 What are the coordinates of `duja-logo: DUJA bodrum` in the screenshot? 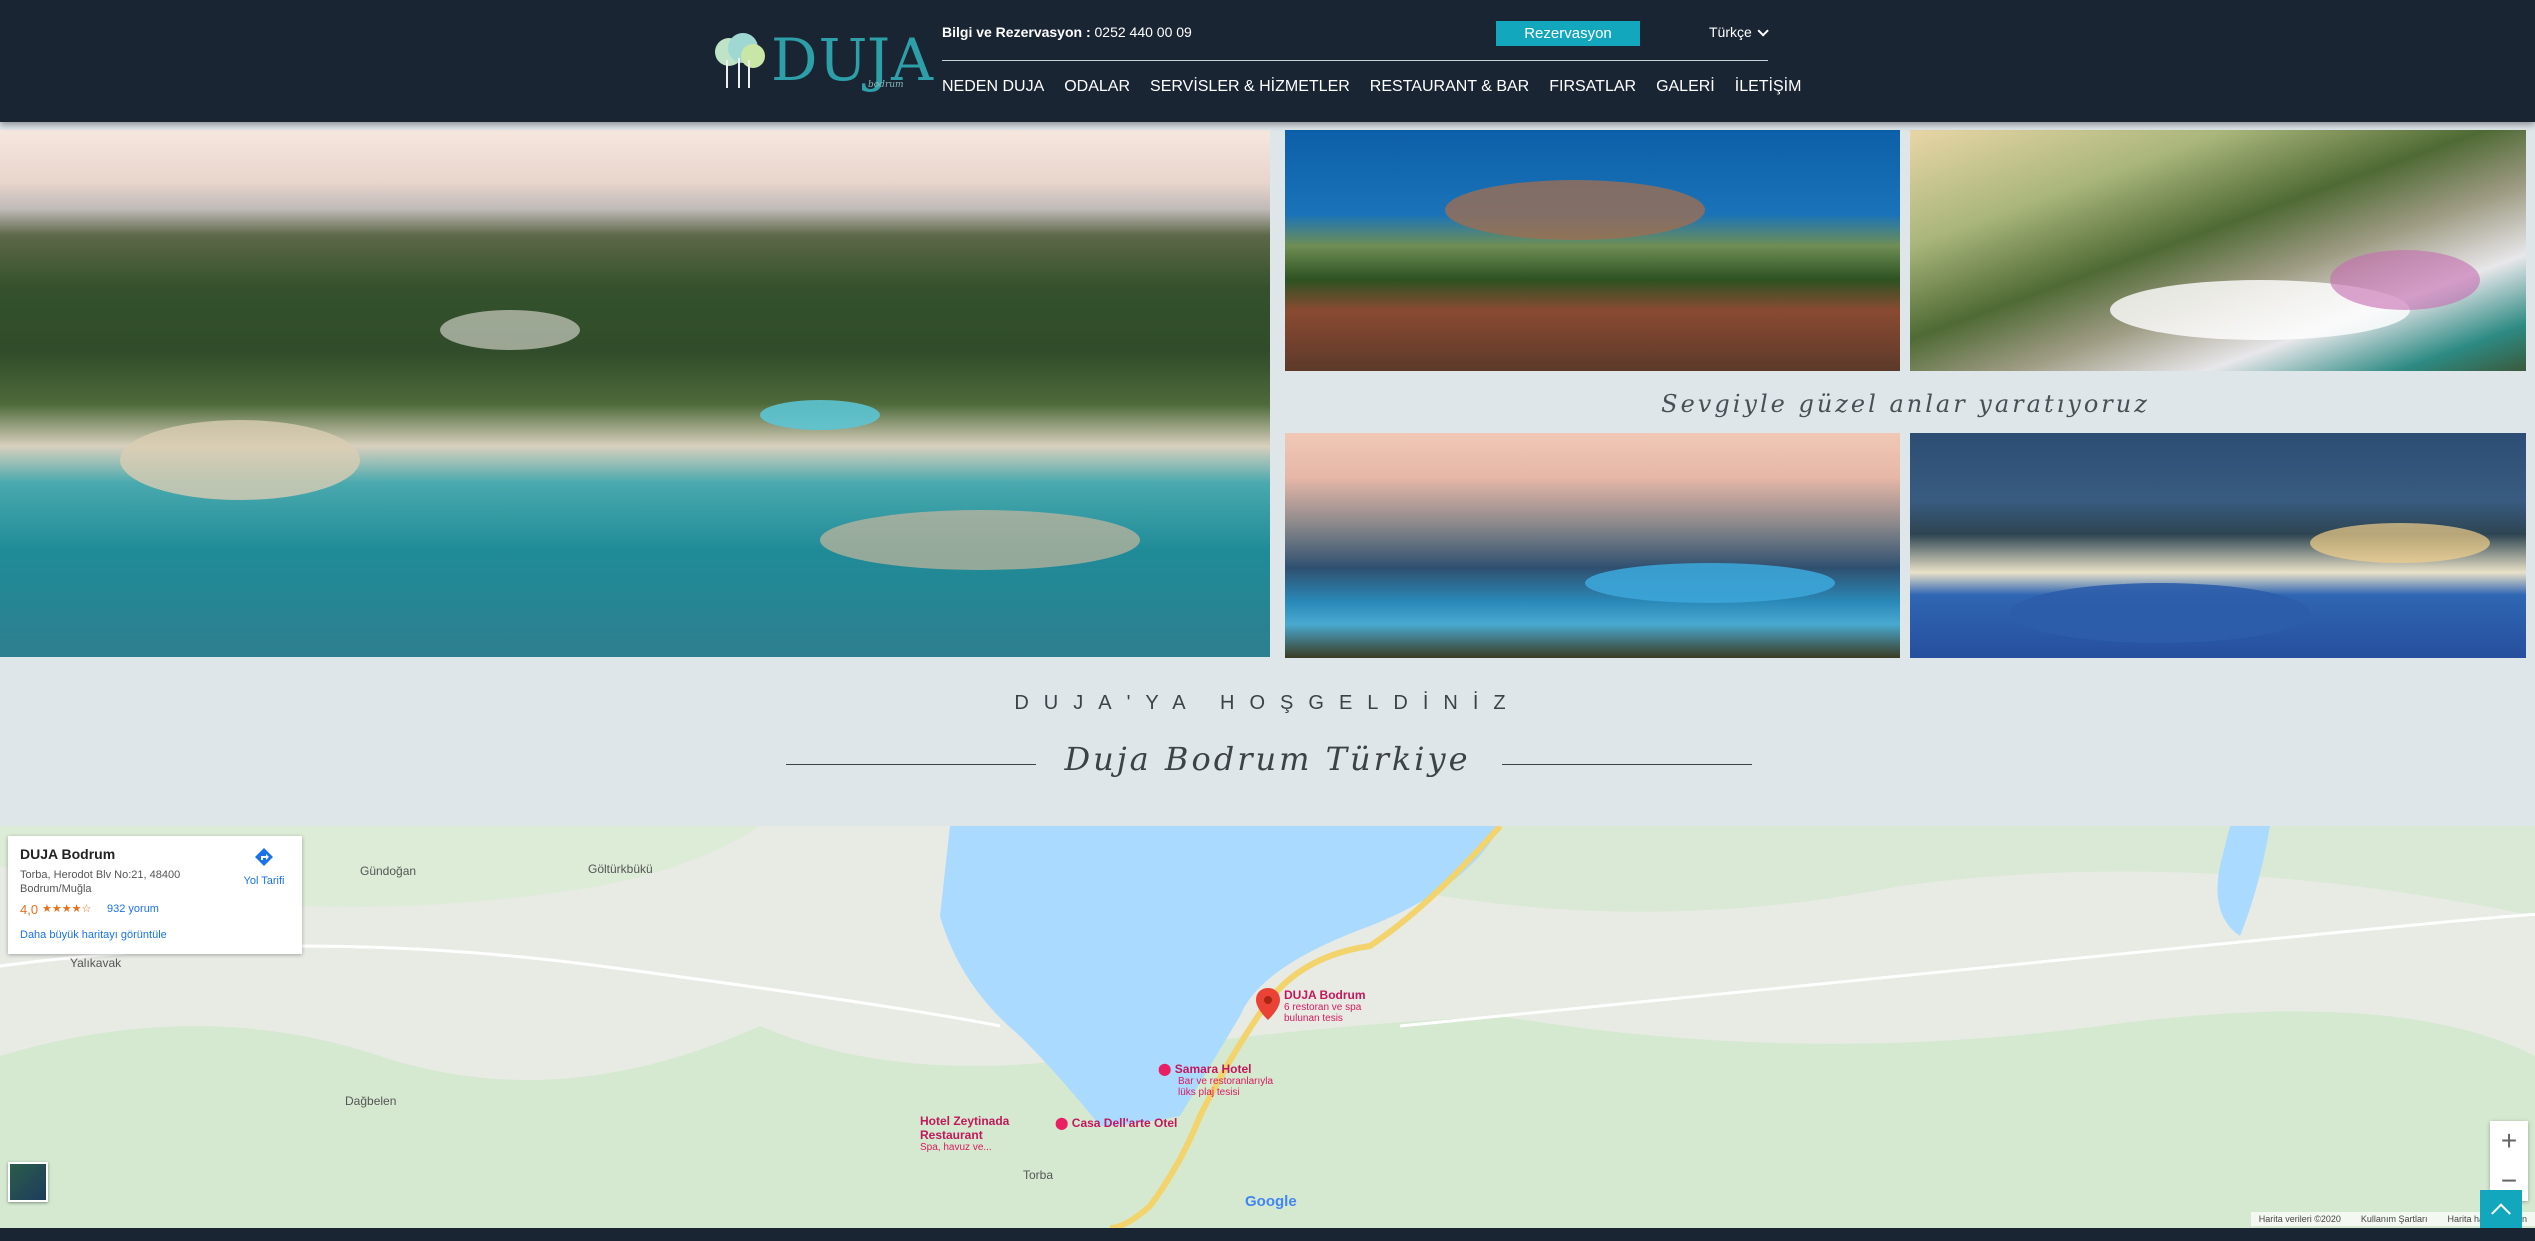 It's located at (823, 60).